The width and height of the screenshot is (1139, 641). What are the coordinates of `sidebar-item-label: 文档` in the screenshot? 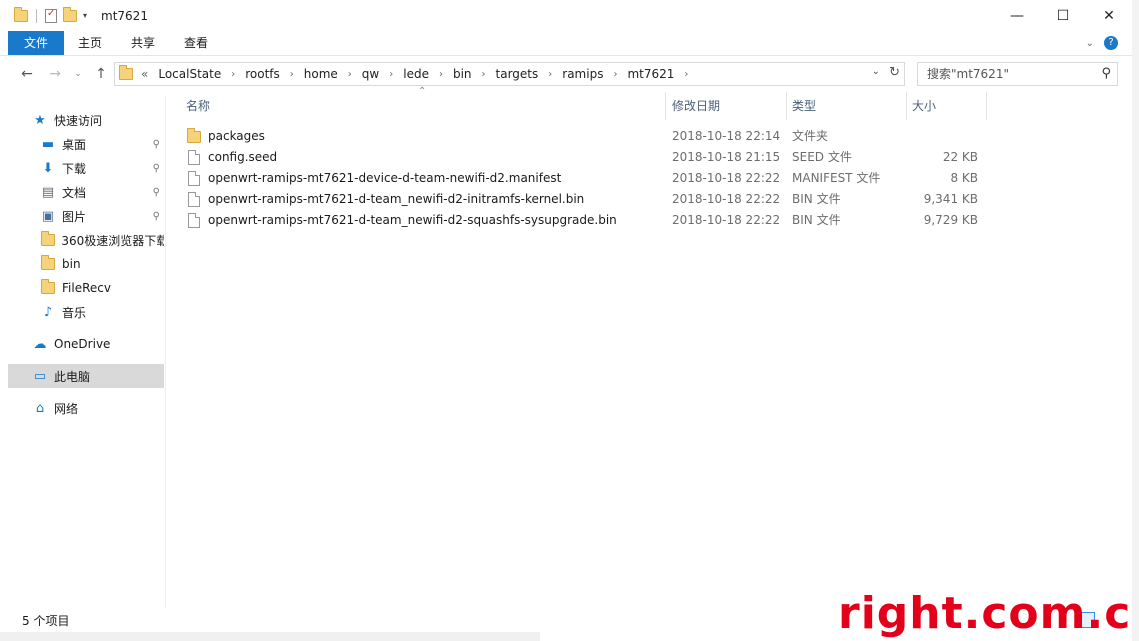 It's located at (74, 192).